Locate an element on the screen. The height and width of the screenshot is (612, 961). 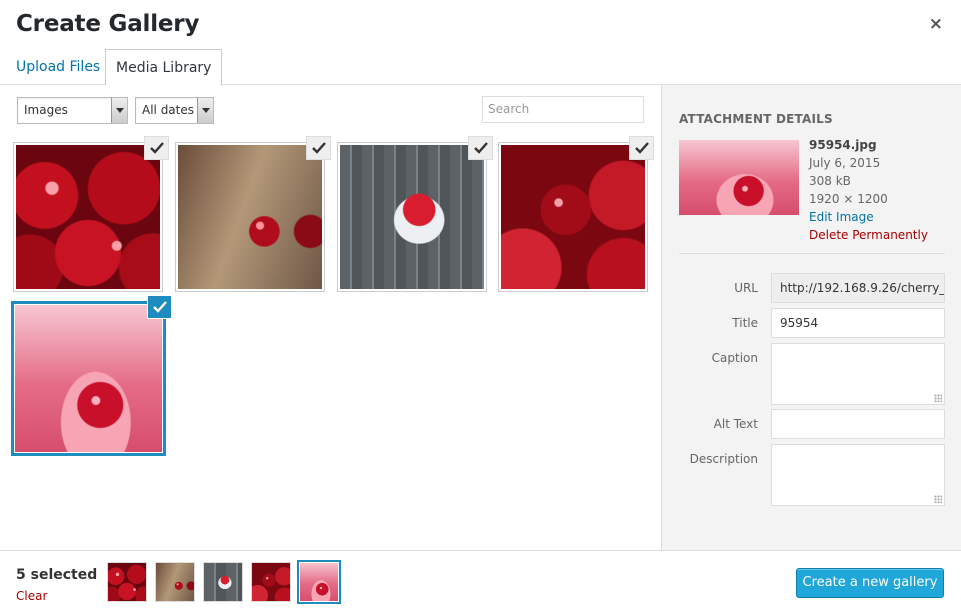
details-size: 308 kB is located at coordinates (830, 181).